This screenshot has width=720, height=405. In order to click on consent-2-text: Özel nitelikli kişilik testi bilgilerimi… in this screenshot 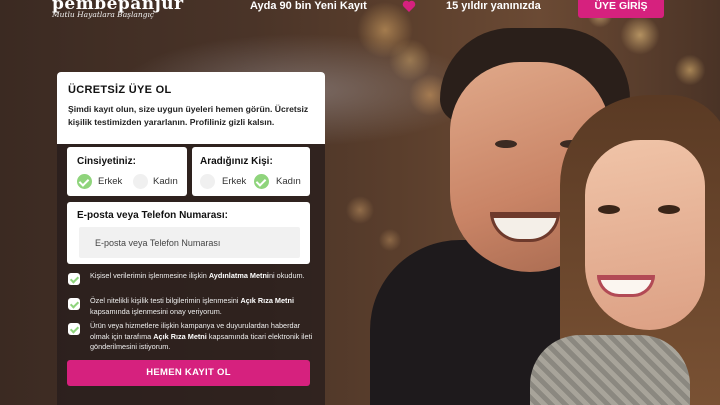, I will do `click(202, 306)`.